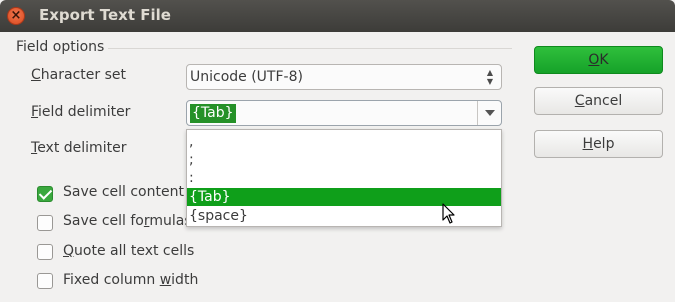  Describe the element at coordinates (79, 148) in the screenshot. I see `text-delimiter-label: Text delimiter` at that location.